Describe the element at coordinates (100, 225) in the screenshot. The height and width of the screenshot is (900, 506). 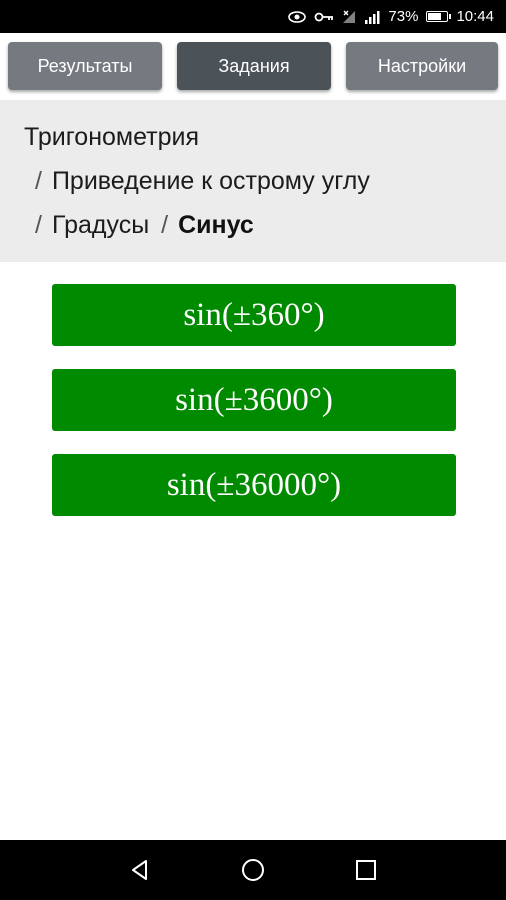
I see `breadcrumb-level3: Градусы` at that location.